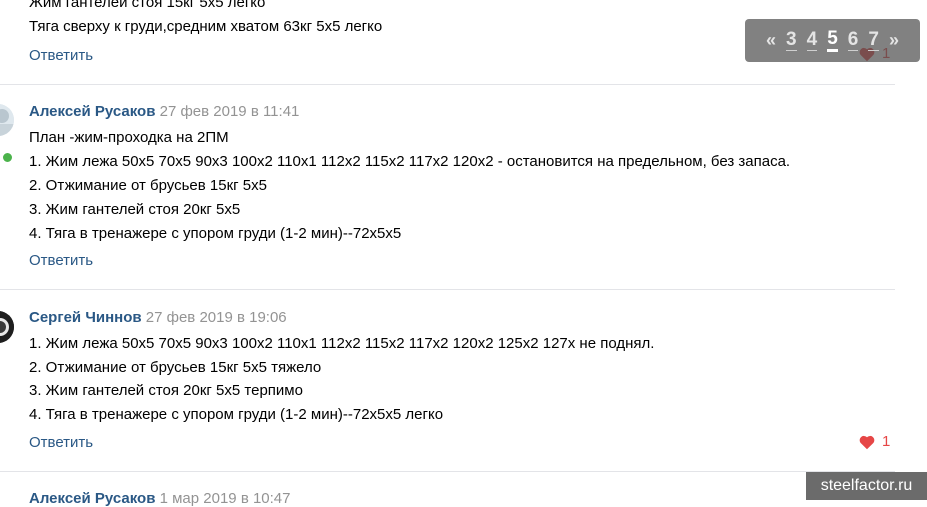  What do you see at coordinates (866, 486) in the screenshot?
I see `site-watermark: steelfactor.ru` at bounding box center [866, 486].